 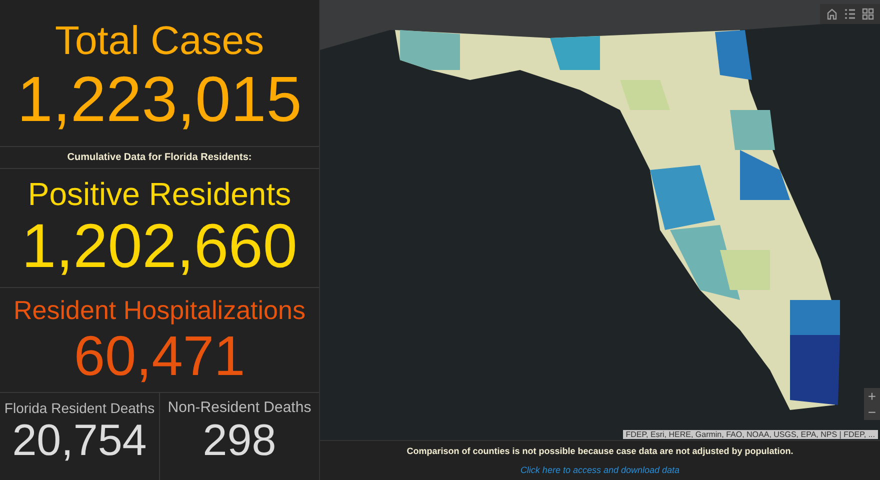 I want to click on stat-label: Florida Resident Deaths, so click(x=79, y=408).